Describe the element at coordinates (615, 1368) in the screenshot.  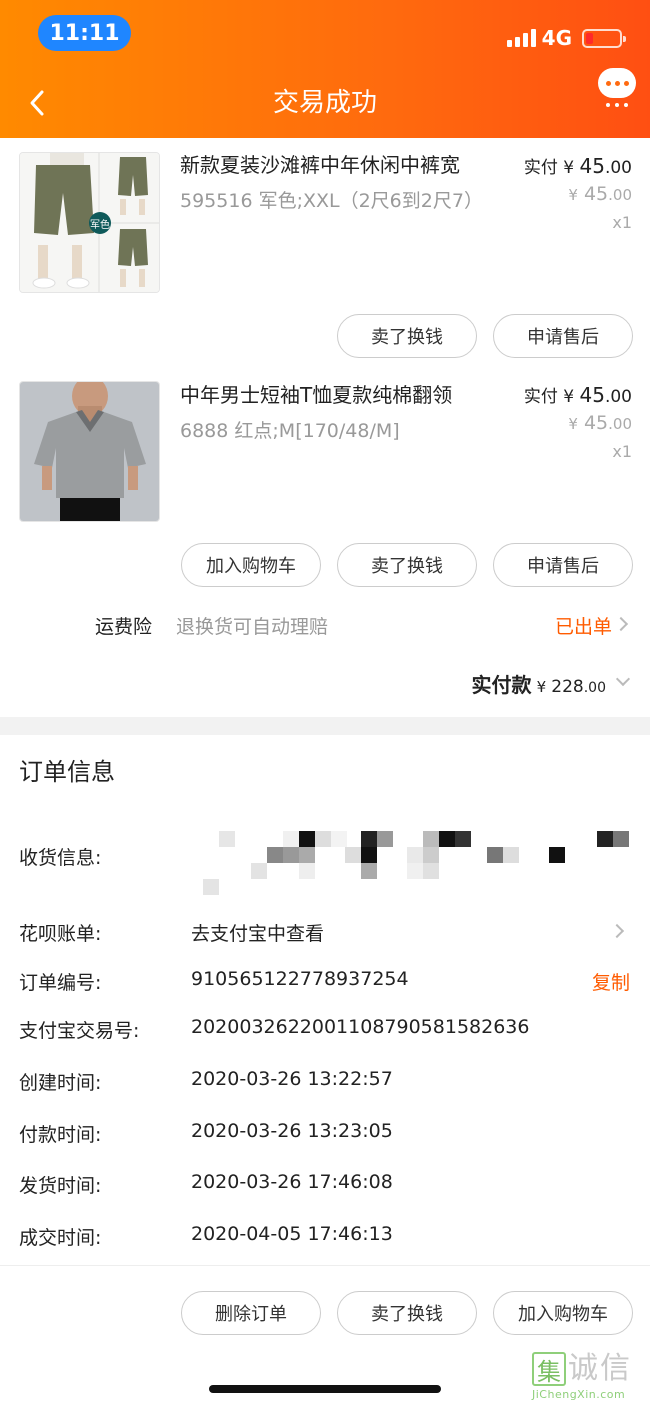
I see `watermark-char: 信` at that location.